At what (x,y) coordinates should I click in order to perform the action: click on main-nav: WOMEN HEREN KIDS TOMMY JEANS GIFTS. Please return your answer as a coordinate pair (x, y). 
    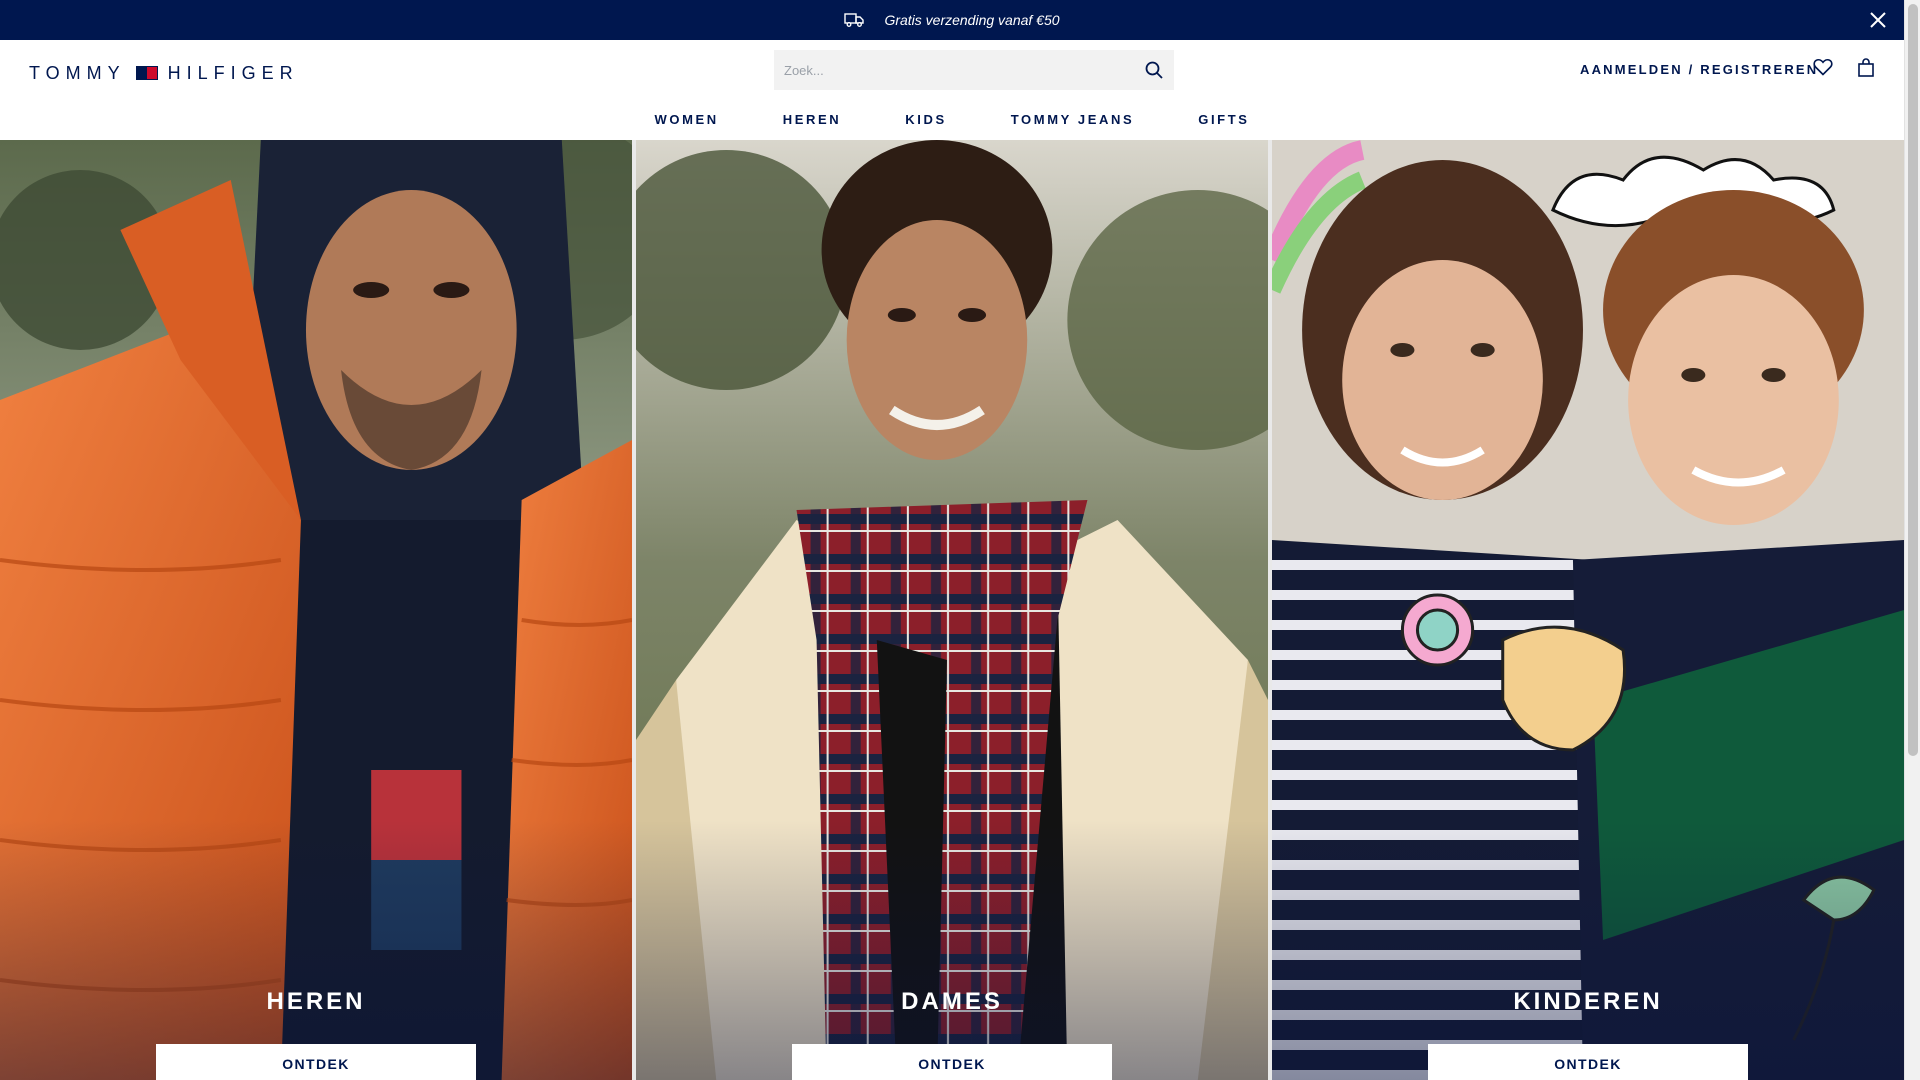
    Looking at the image, I should click on (952, 125).